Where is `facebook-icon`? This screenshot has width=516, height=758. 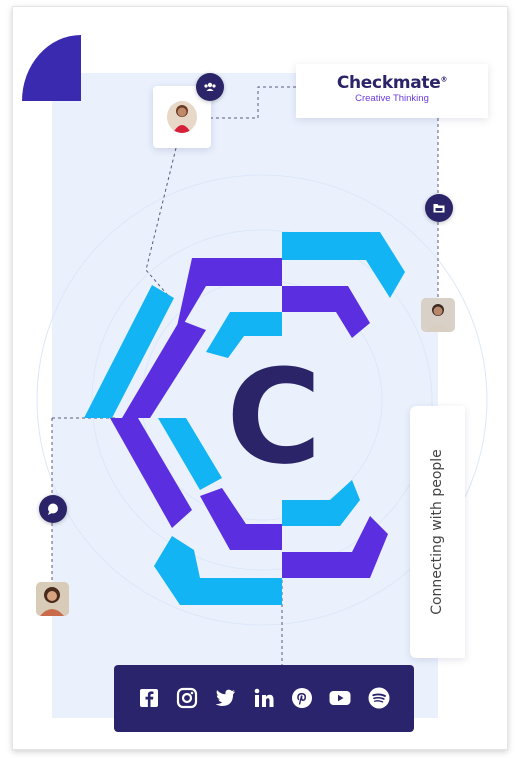
facebook-icon is located at coordinates (149, 698).